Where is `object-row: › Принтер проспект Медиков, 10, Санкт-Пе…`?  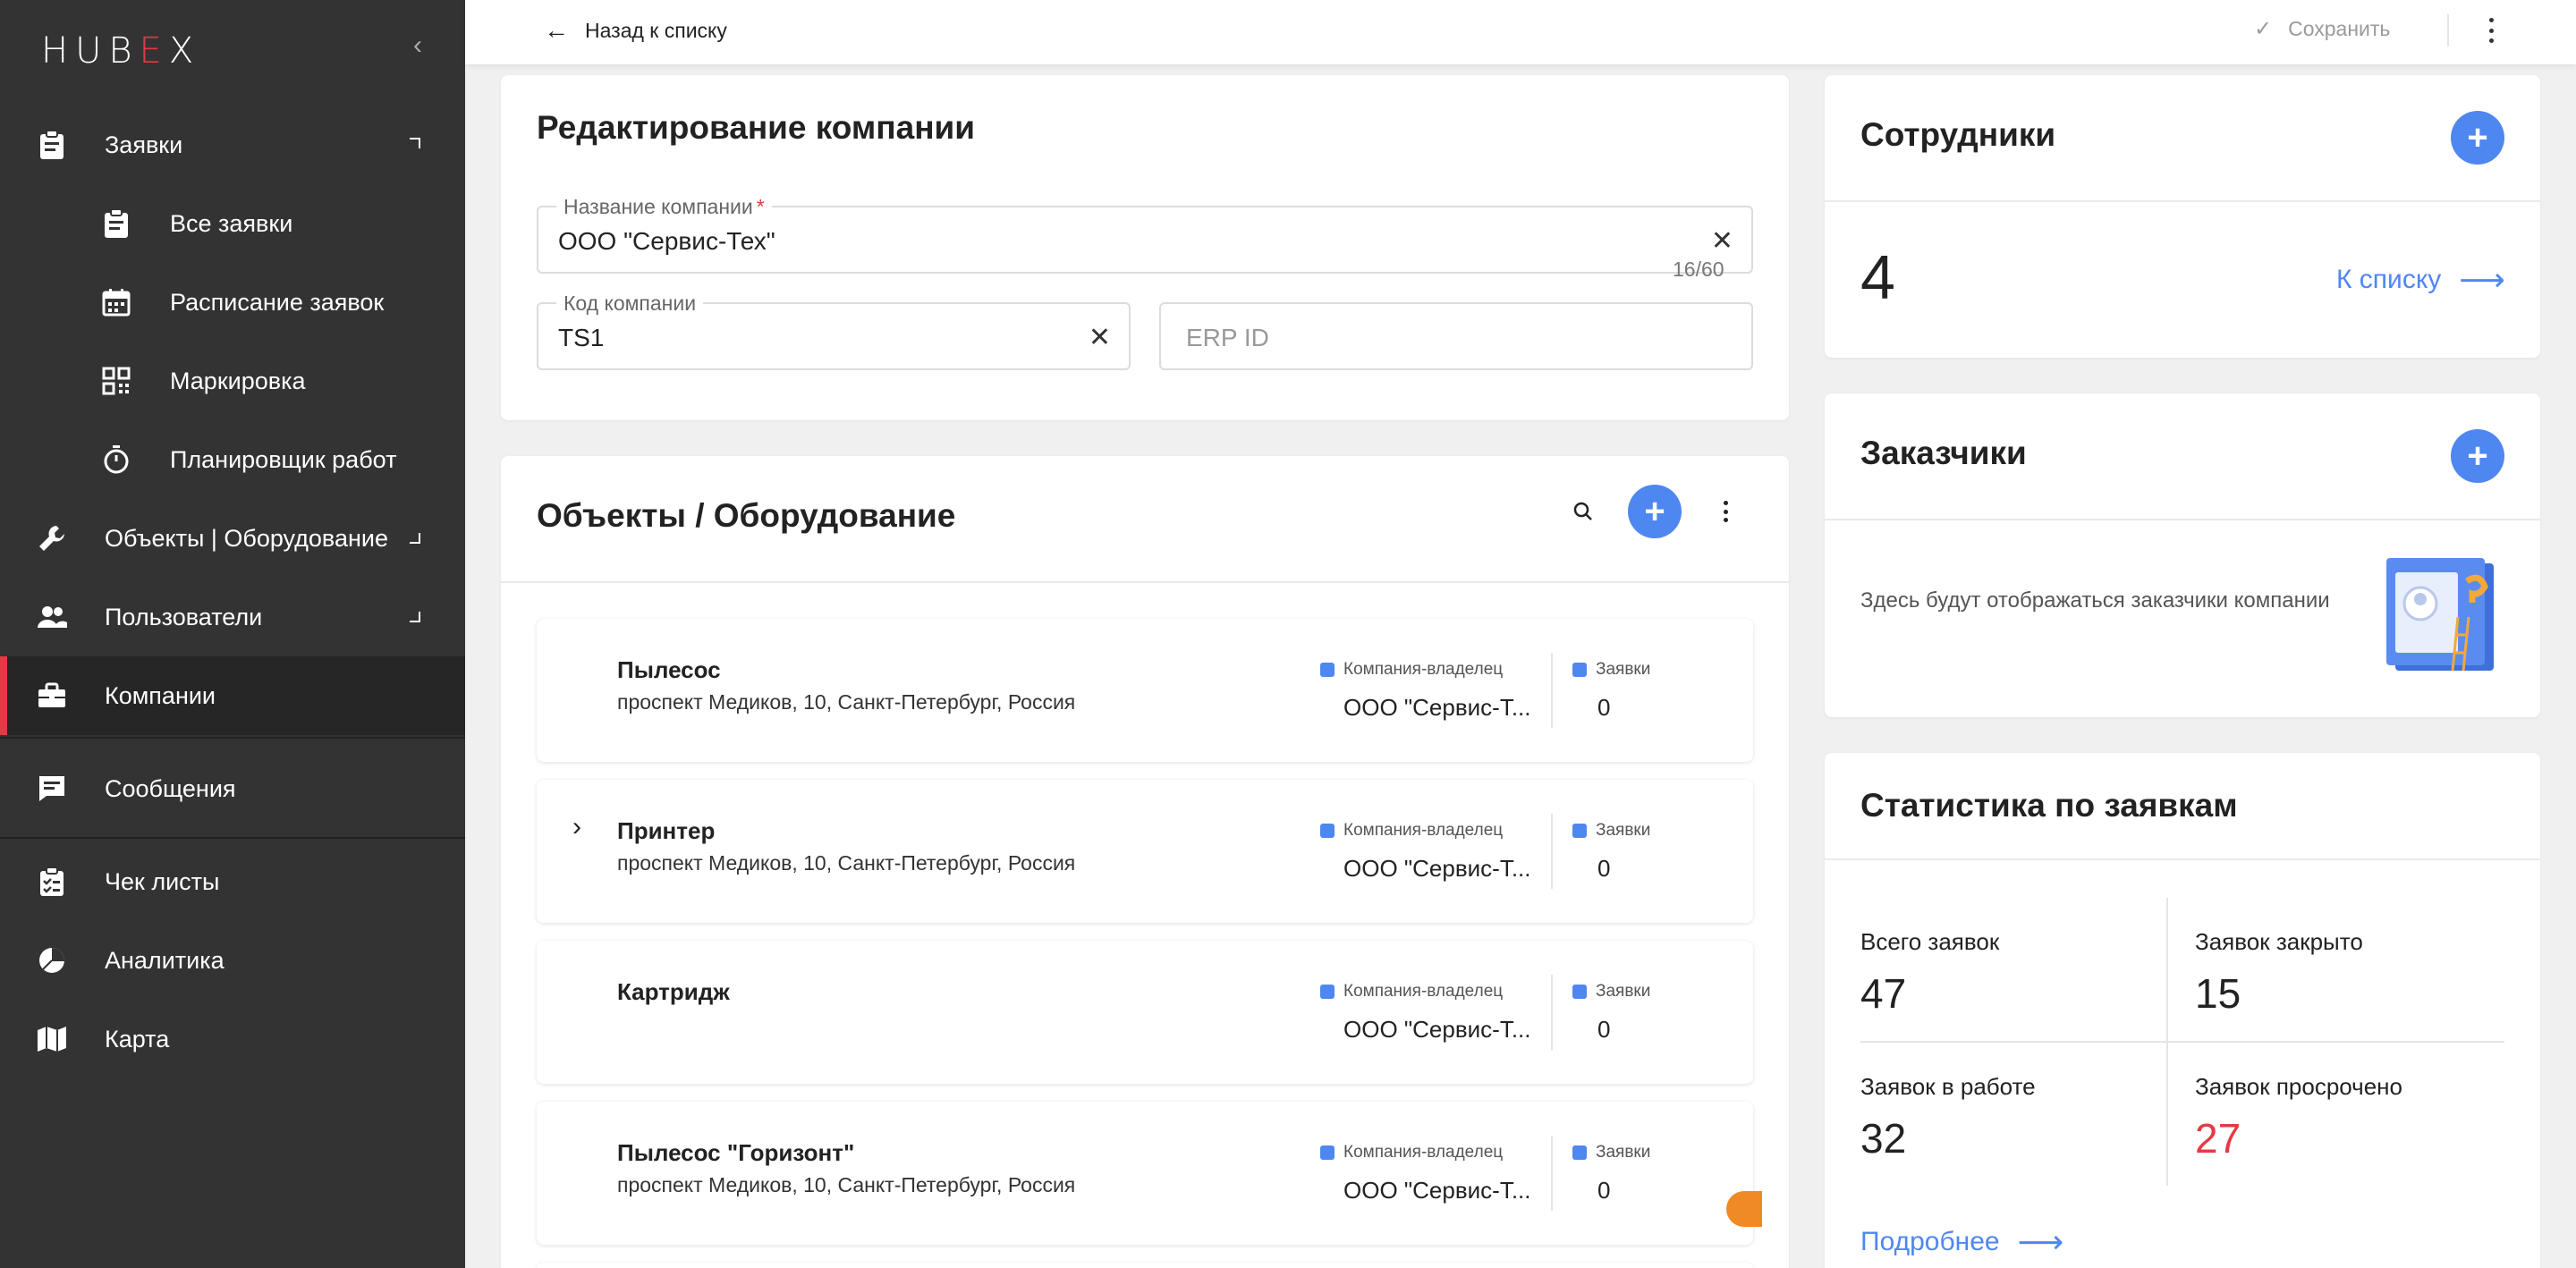
object-row: › Принтер проспект Медиков, 10, Санкт-Пе… is located at coordinates (1145, 851).